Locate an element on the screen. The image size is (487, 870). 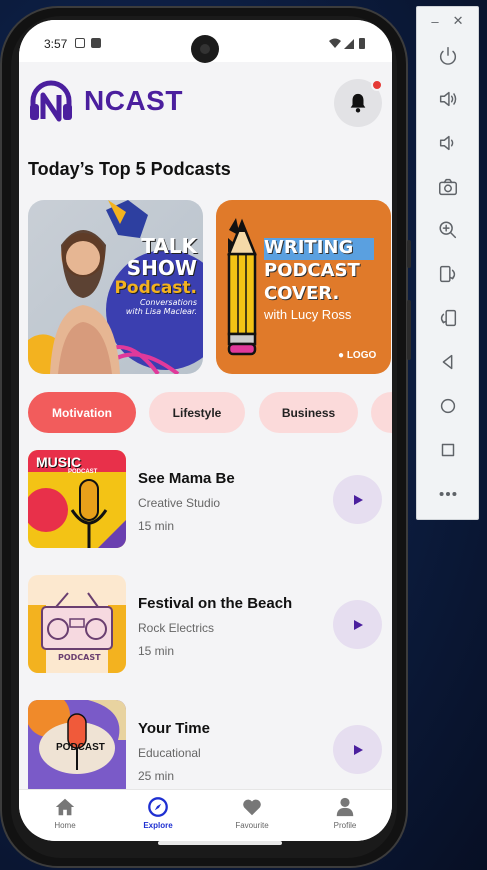
cover-subtitle: with Lucy Ross is located at coordinates (308, 314).